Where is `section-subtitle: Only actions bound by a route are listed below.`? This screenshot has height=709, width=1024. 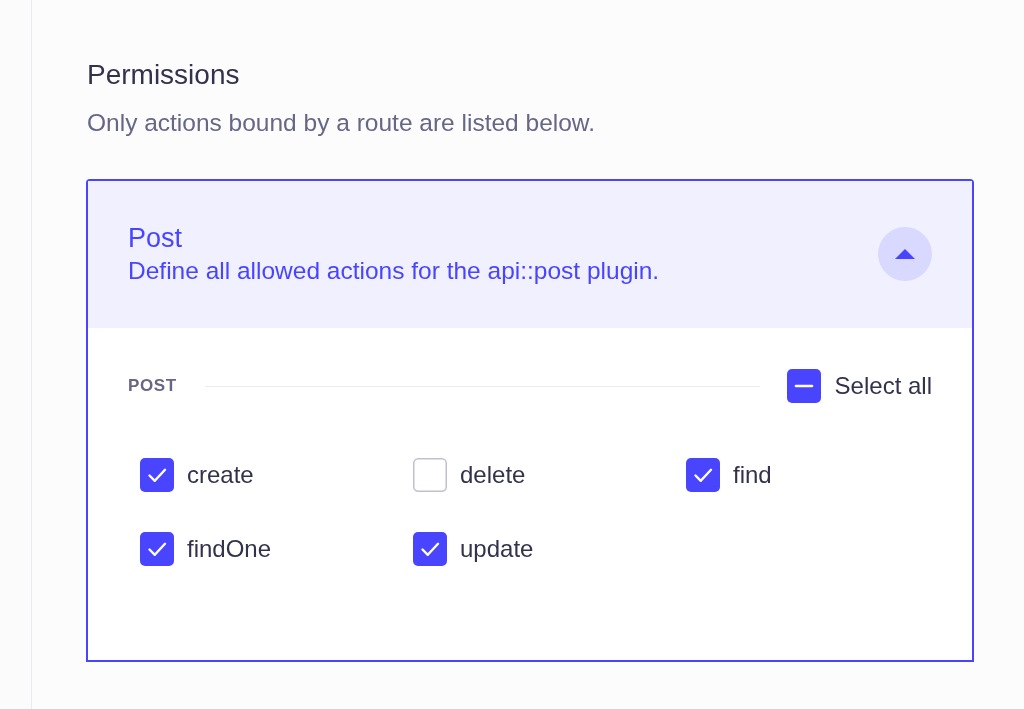 section-subtitle: Only actions bound by a route are listed below. is located at coordinates (341, 123).